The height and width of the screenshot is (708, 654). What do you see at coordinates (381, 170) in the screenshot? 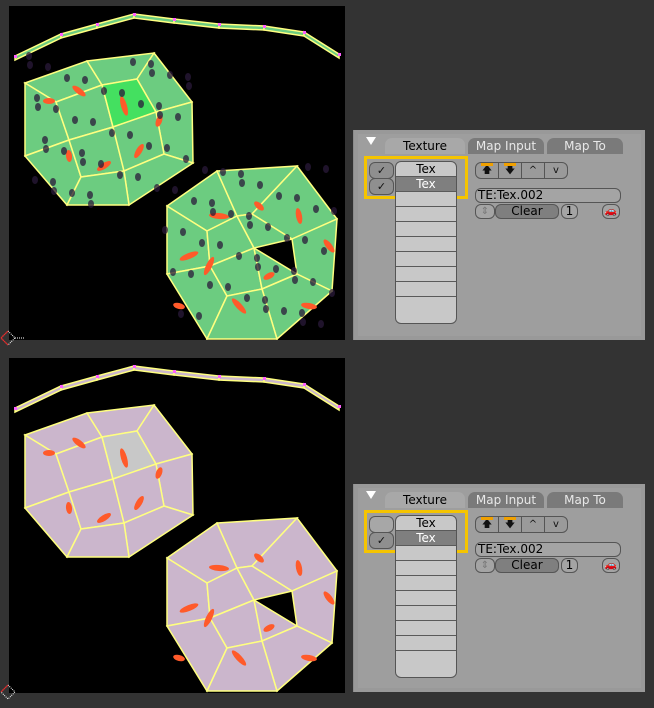
I see `slot-1-enable-checkbox: ✓` at bounding box center [381, 170].